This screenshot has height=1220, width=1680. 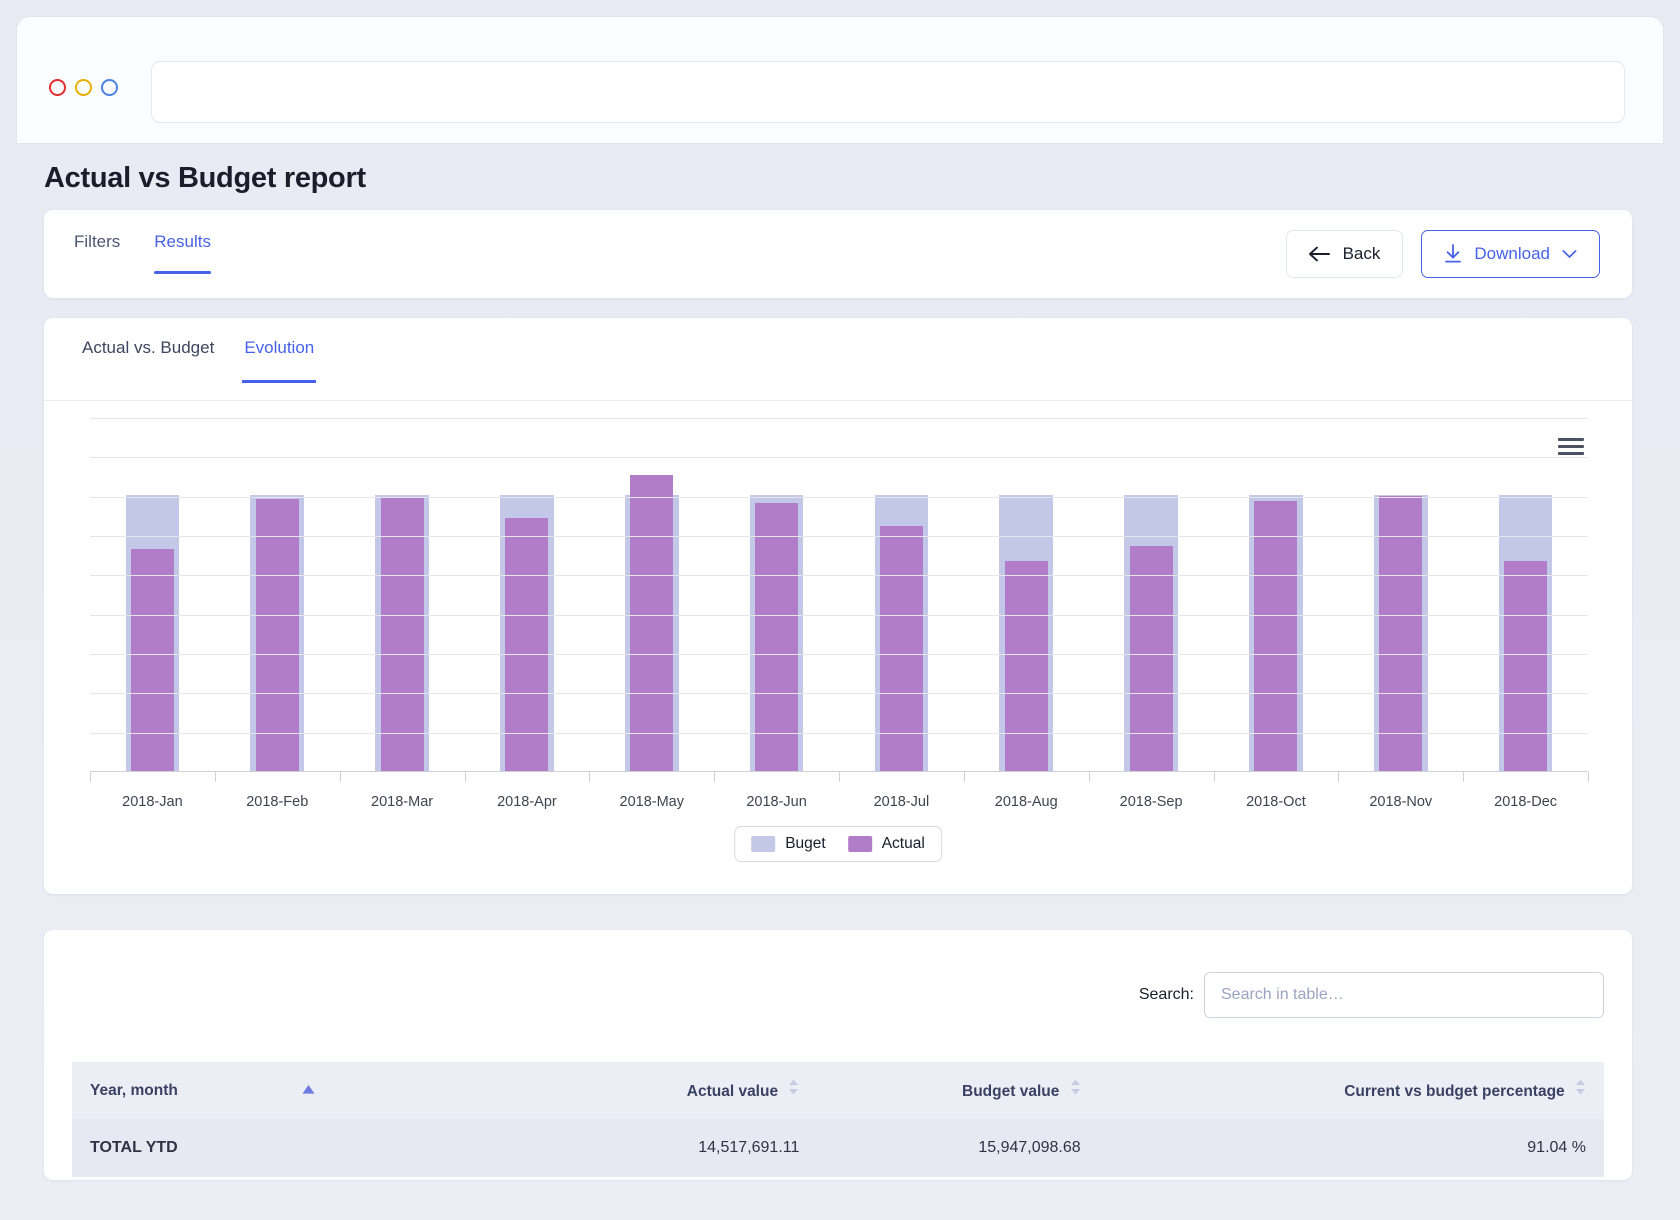 I want to click on legend-label-actual: Actual, so click(x=903, y=843).